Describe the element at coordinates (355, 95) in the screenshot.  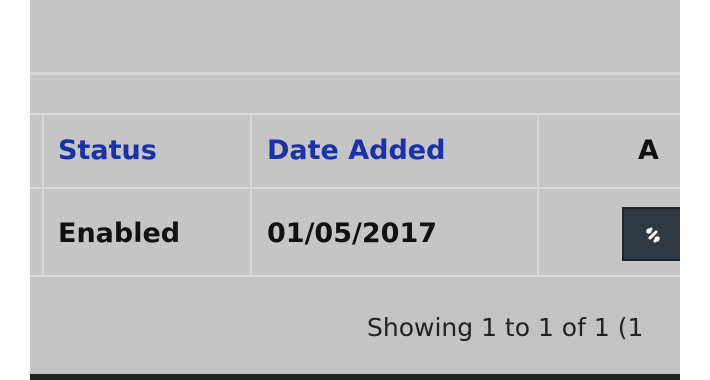
I see `table-toolbar` at that location.